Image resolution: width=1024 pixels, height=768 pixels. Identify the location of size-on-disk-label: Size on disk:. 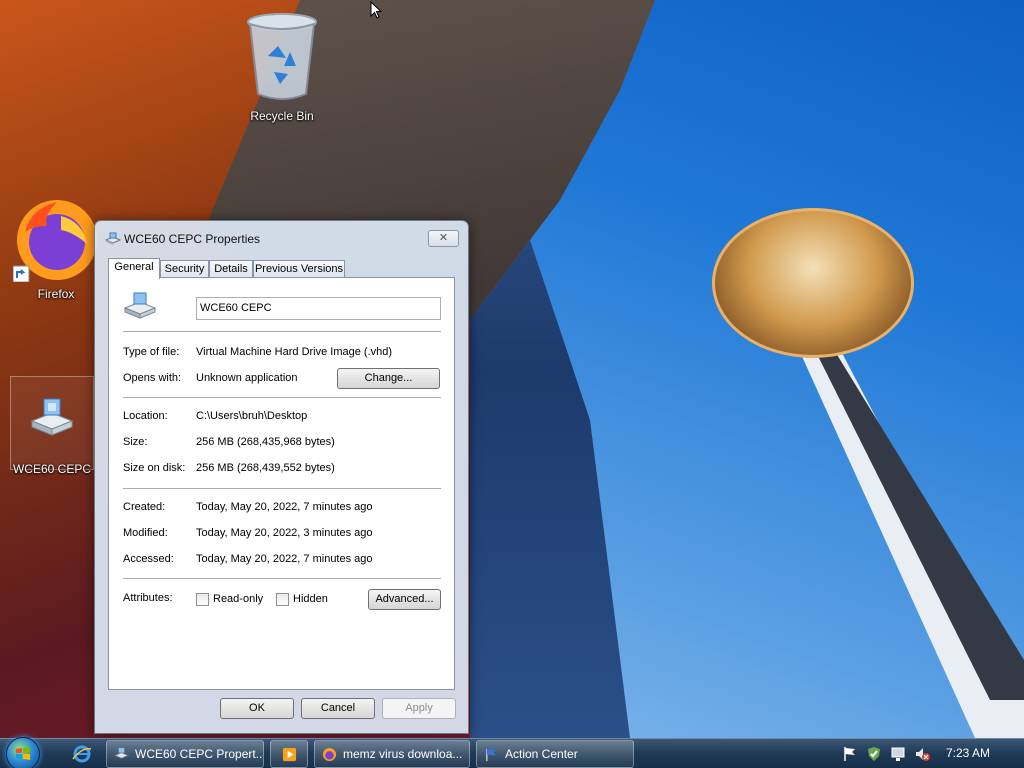
(154, 468).